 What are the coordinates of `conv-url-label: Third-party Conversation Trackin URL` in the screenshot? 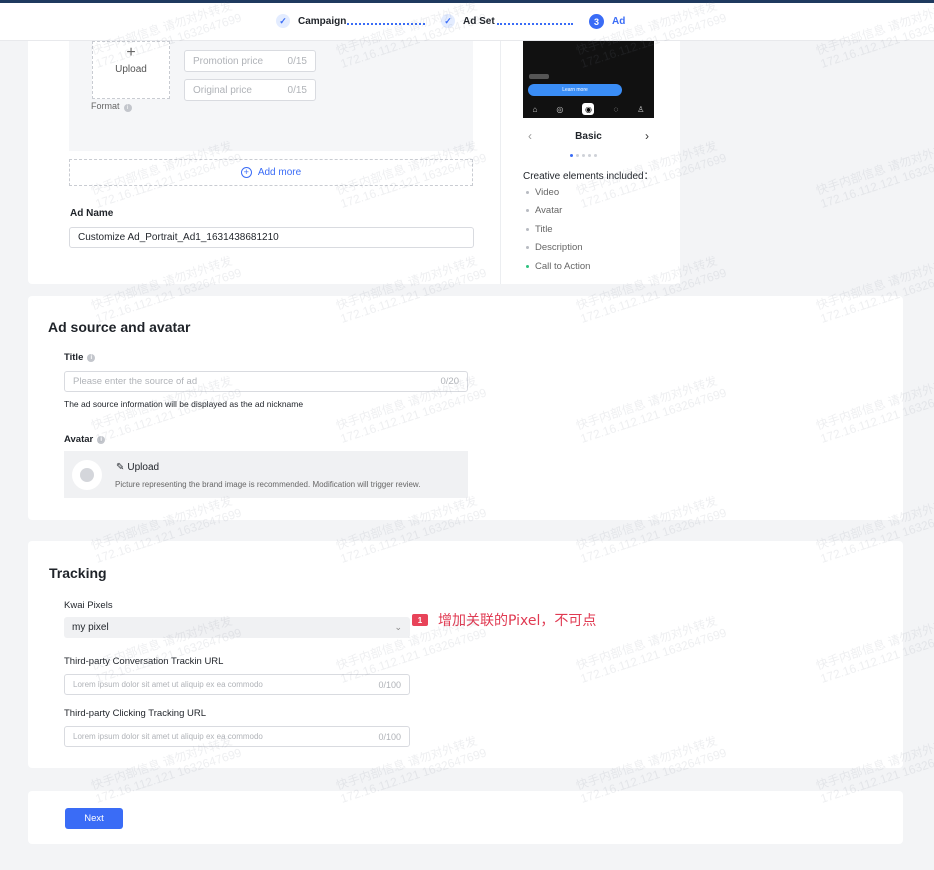 It's located at (144, 661).